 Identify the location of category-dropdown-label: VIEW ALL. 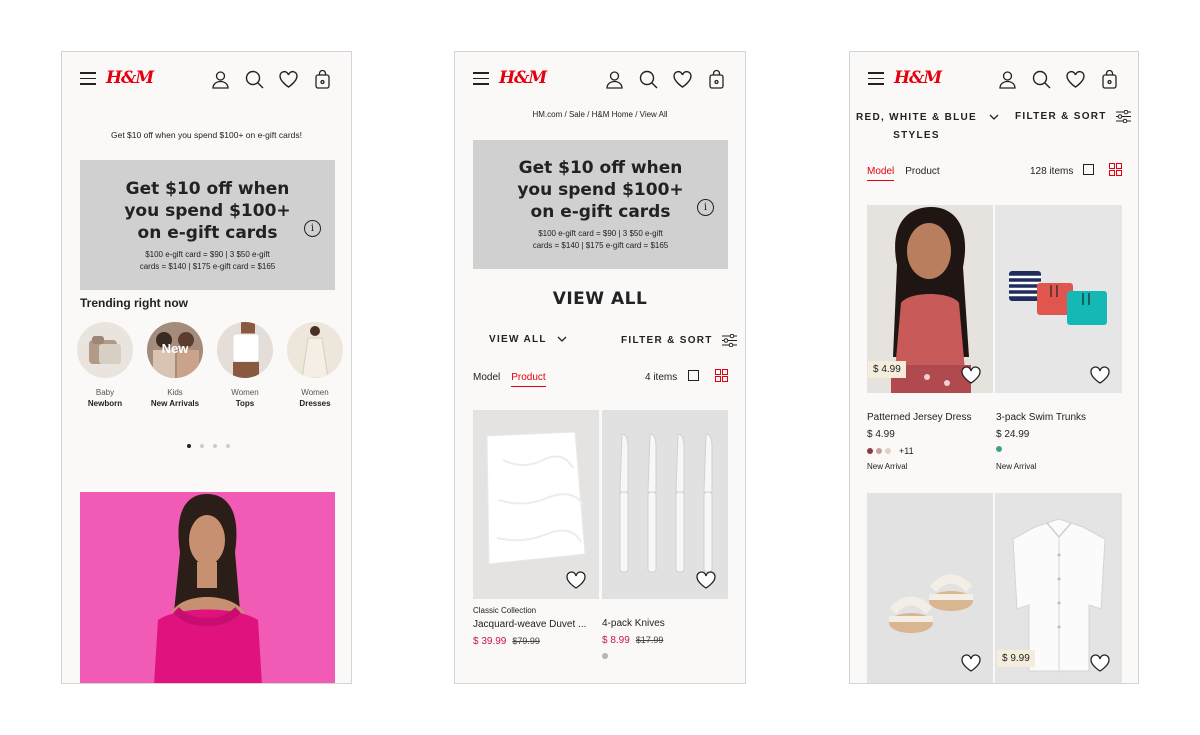
(518, 339).